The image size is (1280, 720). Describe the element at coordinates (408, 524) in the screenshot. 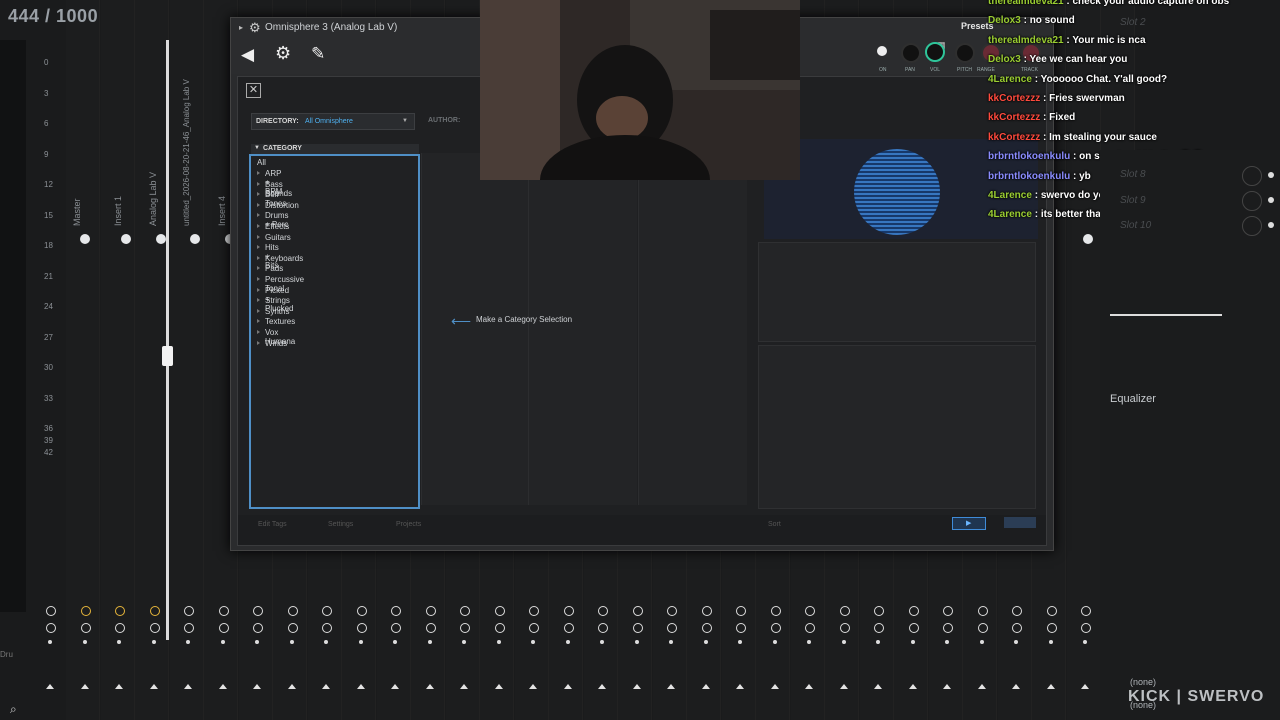

I see `projects-button: Projects` at that location.